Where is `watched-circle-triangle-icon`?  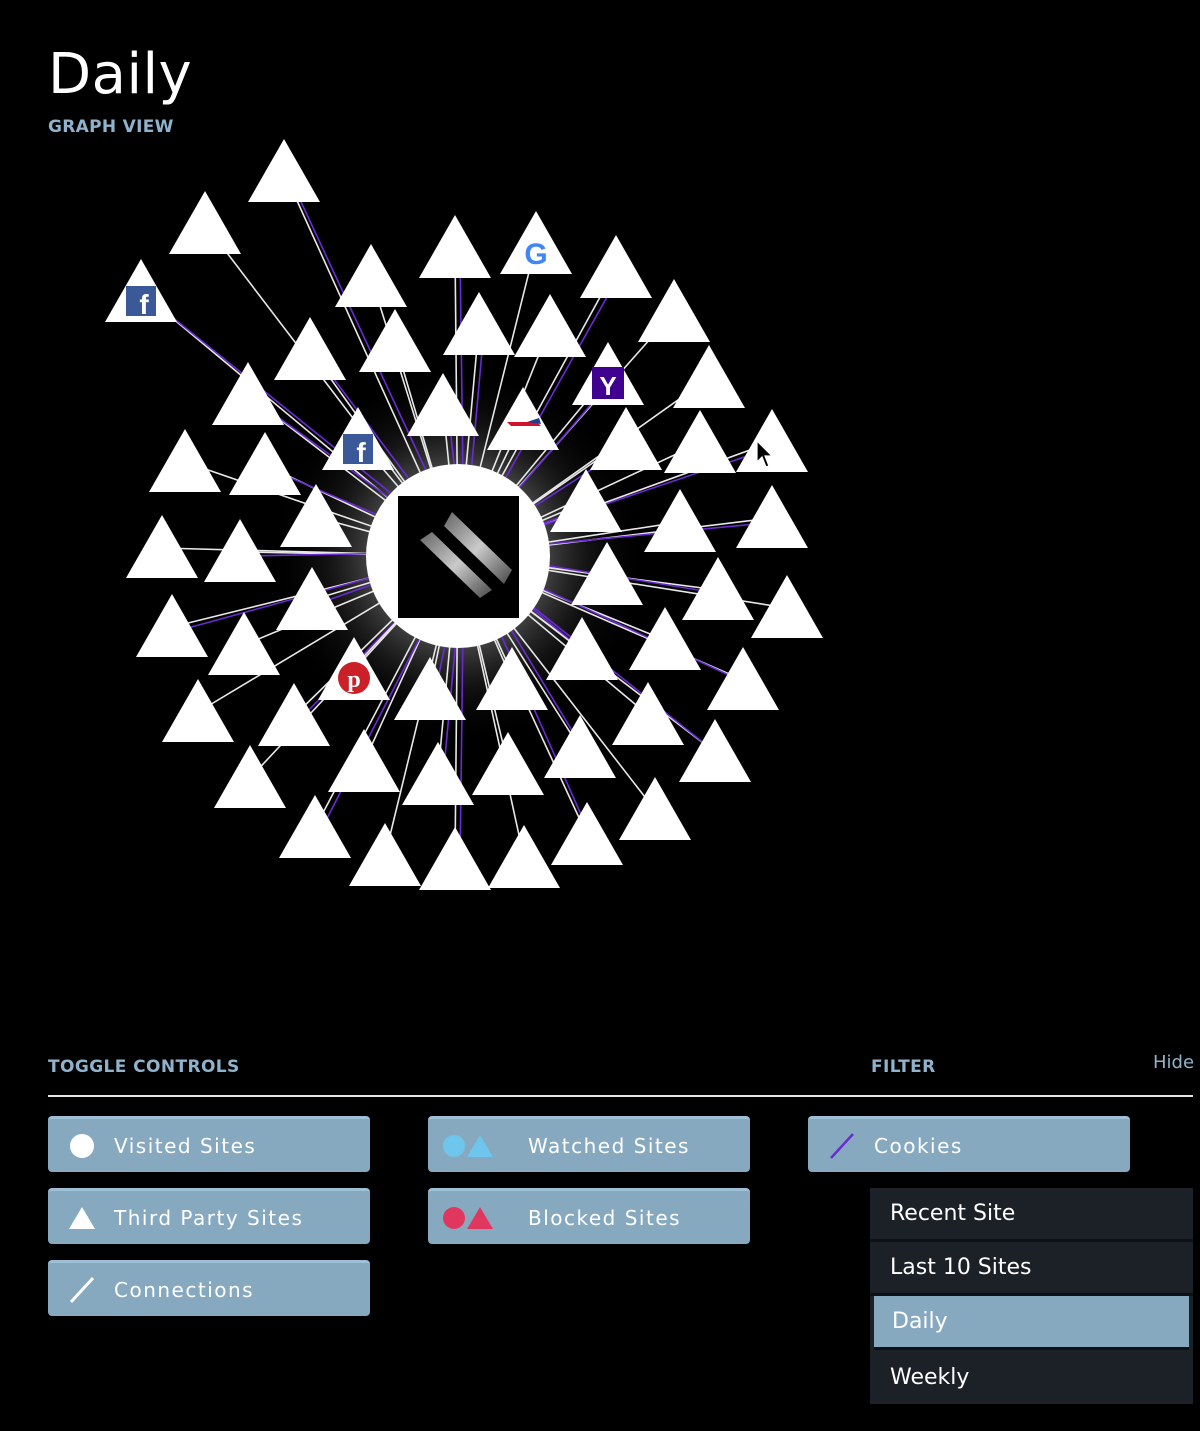
watched-circle-triangle-icon is located at coordinates (463, 1145).